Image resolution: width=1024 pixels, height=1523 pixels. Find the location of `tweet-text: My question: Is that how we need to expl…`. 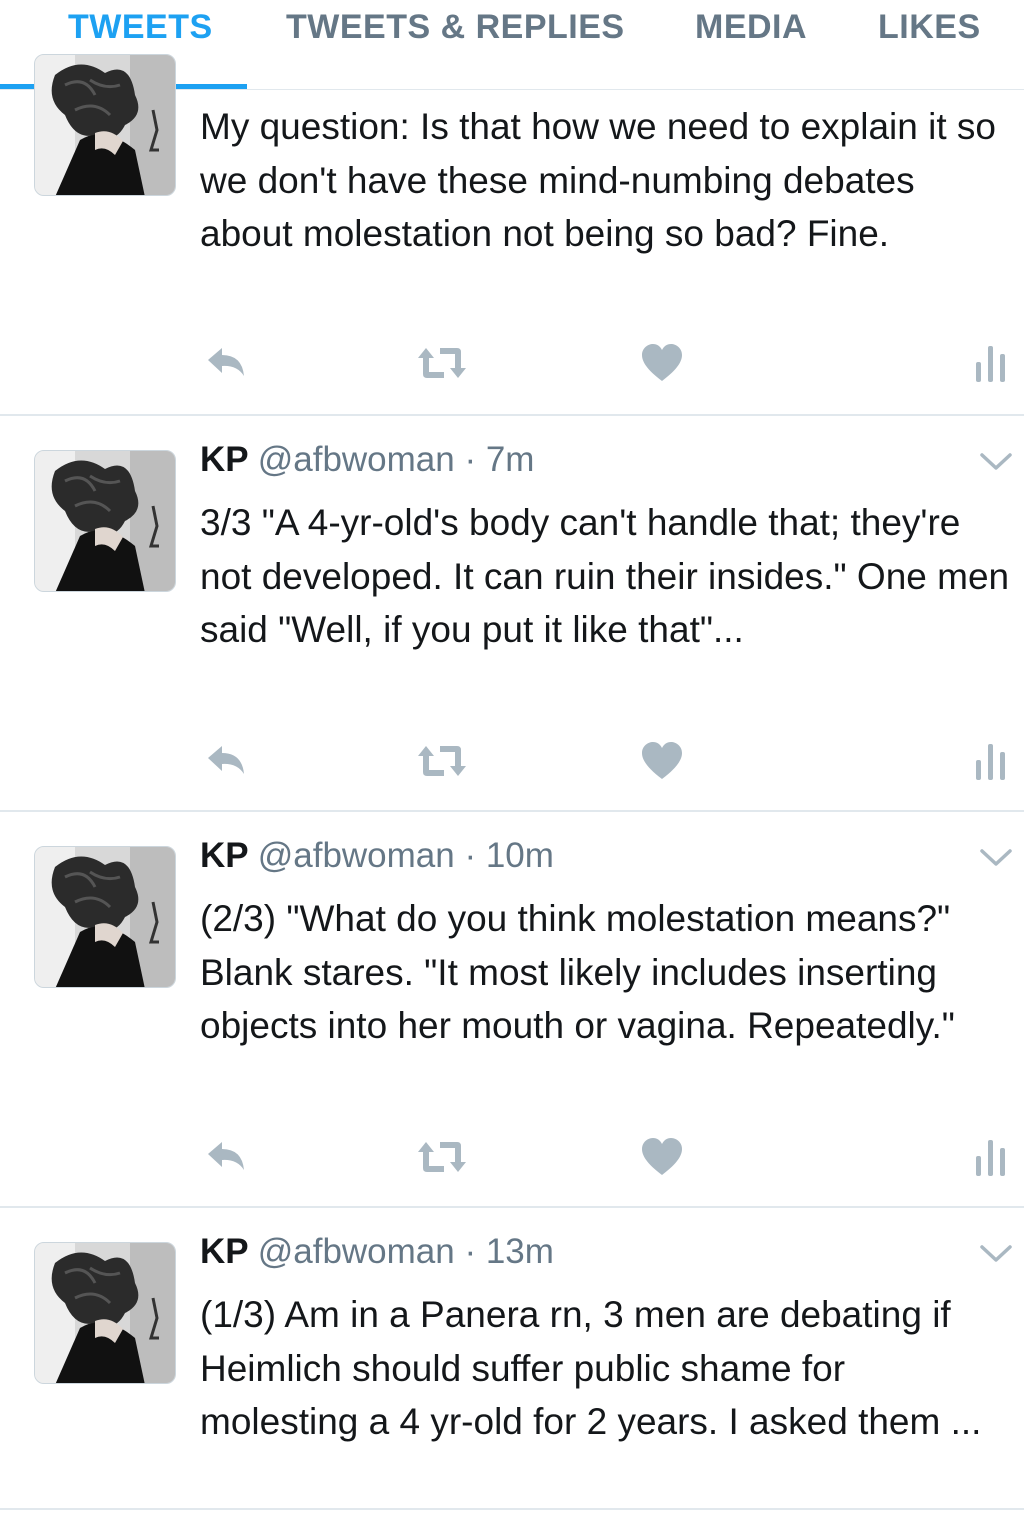

tweet-text: My question: Is that how we need to expl… is located at coordinates (598, 180).